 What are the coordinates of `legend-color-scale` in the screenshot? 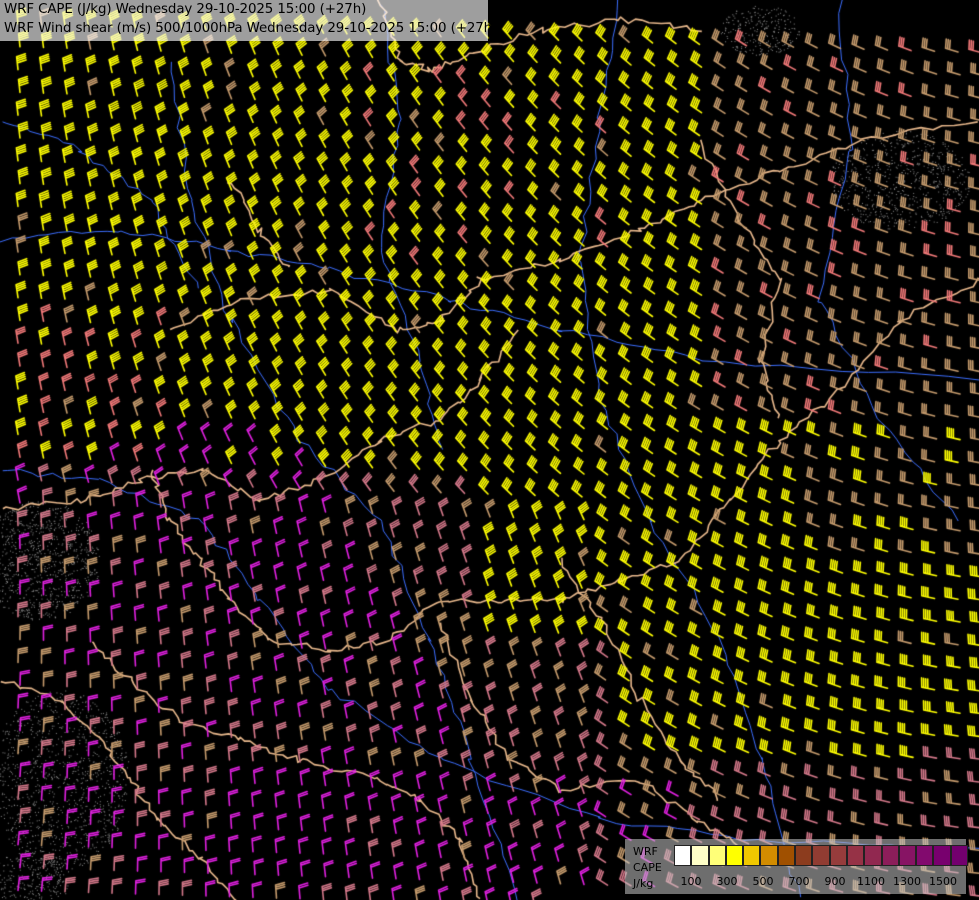 It's located at (821, 855).